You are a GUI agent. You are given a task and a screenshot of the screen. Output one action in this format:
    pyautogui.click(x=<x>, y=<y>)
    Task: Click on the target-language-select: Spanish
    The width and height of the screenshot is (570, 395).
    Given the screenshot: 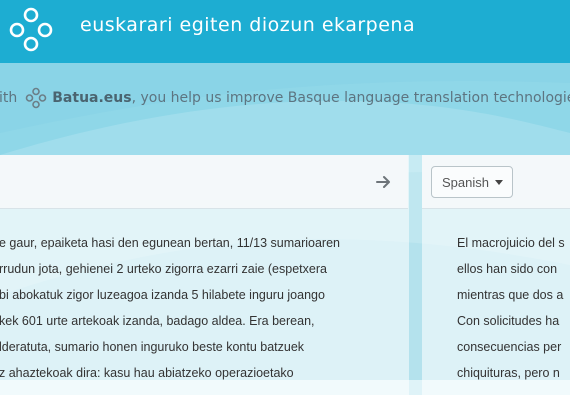 What is the action you would take?
    pyautogui.click(x=472, y=182)
    